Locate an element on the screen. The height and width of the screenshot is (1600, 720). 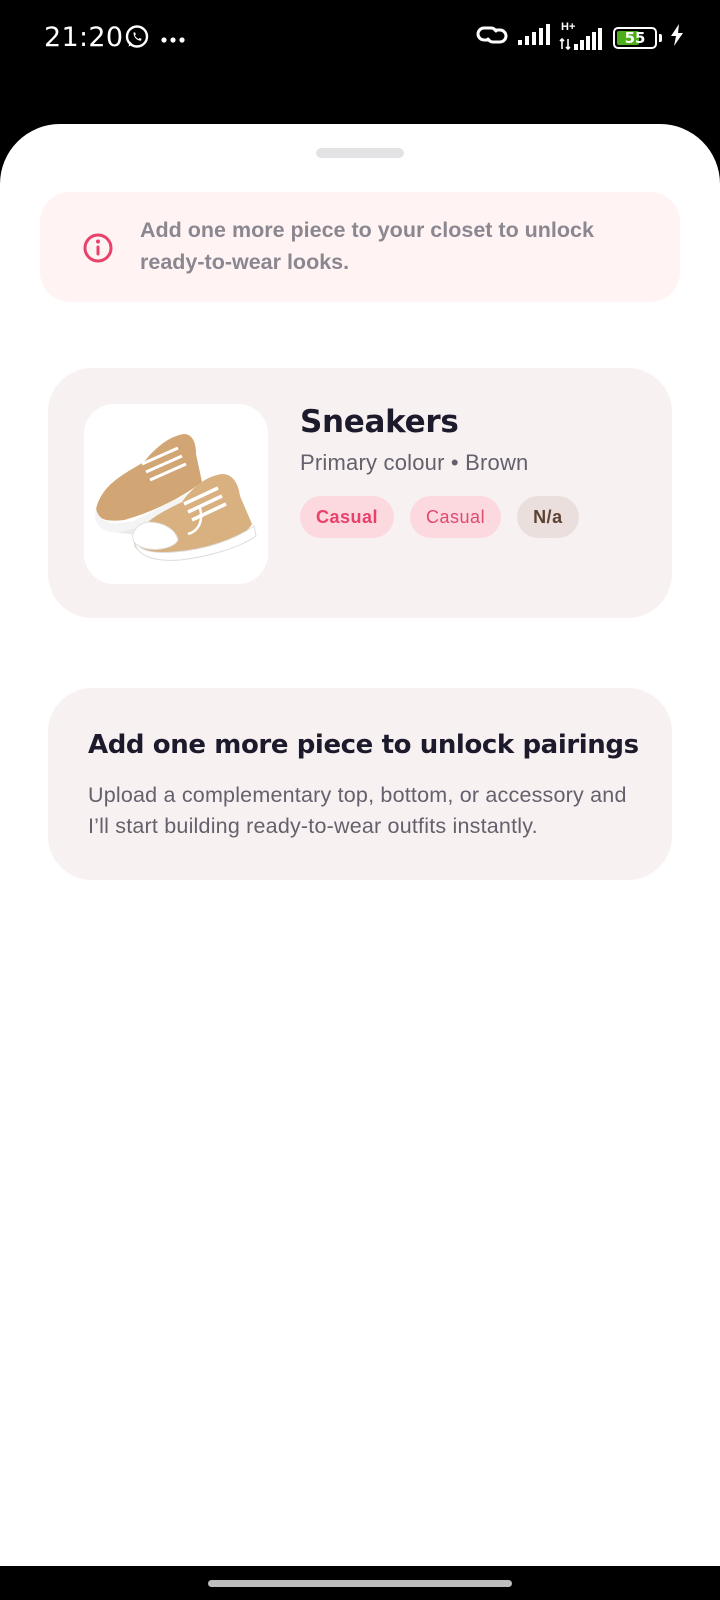
navigation-bar is located at coordinates (360, 1583).